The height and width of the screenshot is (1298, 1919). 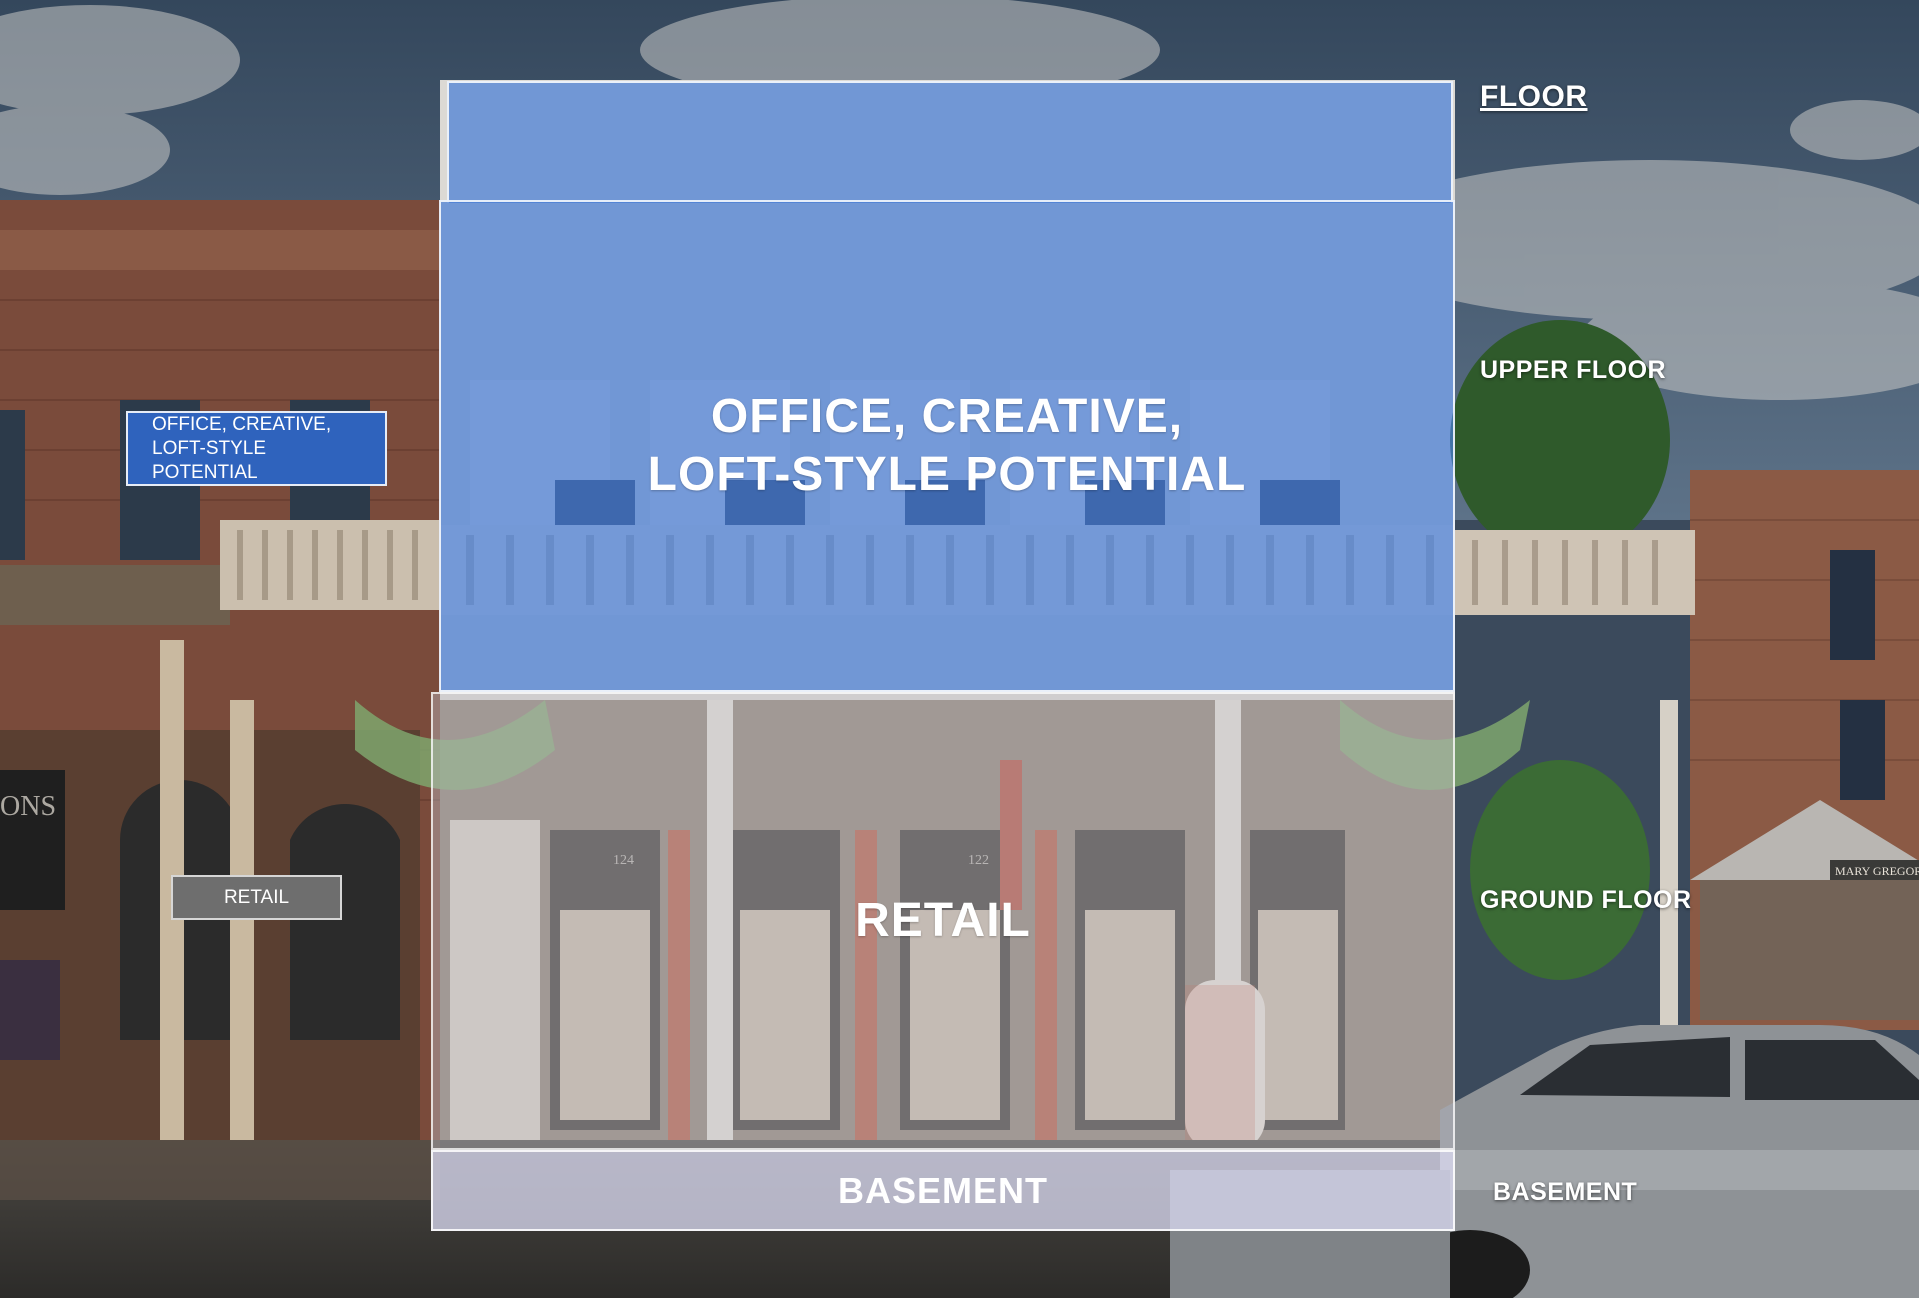 What do you see at coordinates (28, 806) in the screenshot?
I see `left-sign-text: ONS` at bounding box center [28, 806].